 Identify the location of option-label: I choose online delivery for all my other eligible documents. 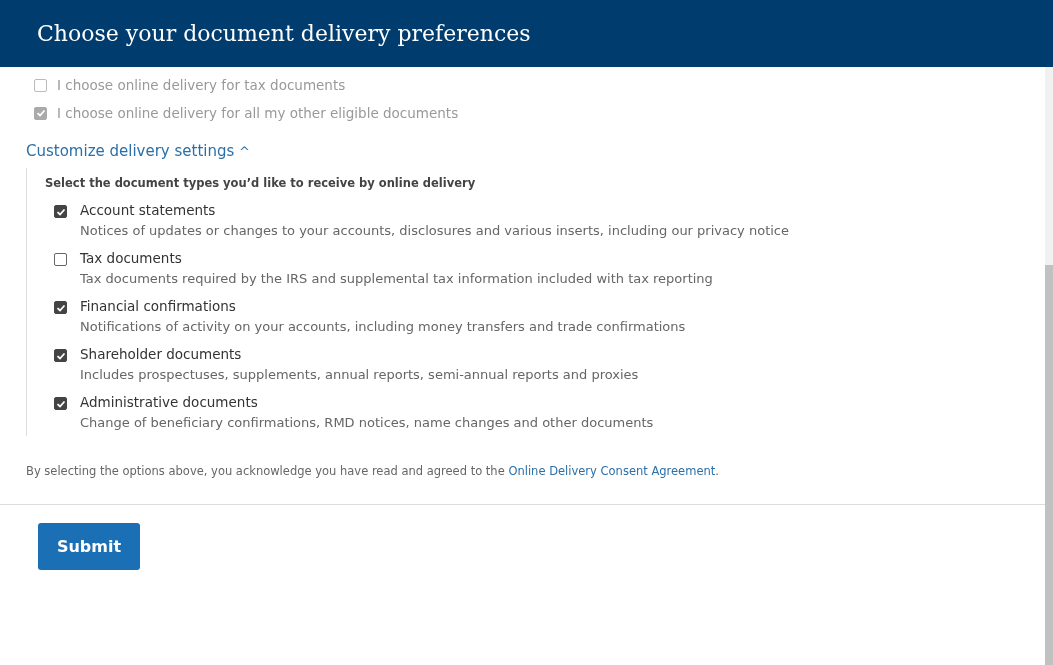
(258, 113).